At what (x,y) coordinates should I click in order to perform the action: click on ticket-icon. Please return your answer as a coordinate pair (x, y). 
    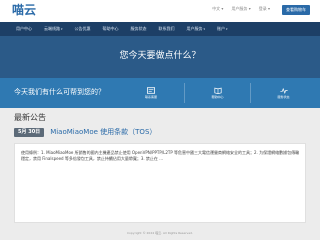
    Looking at the image, I should click on (151, 90).